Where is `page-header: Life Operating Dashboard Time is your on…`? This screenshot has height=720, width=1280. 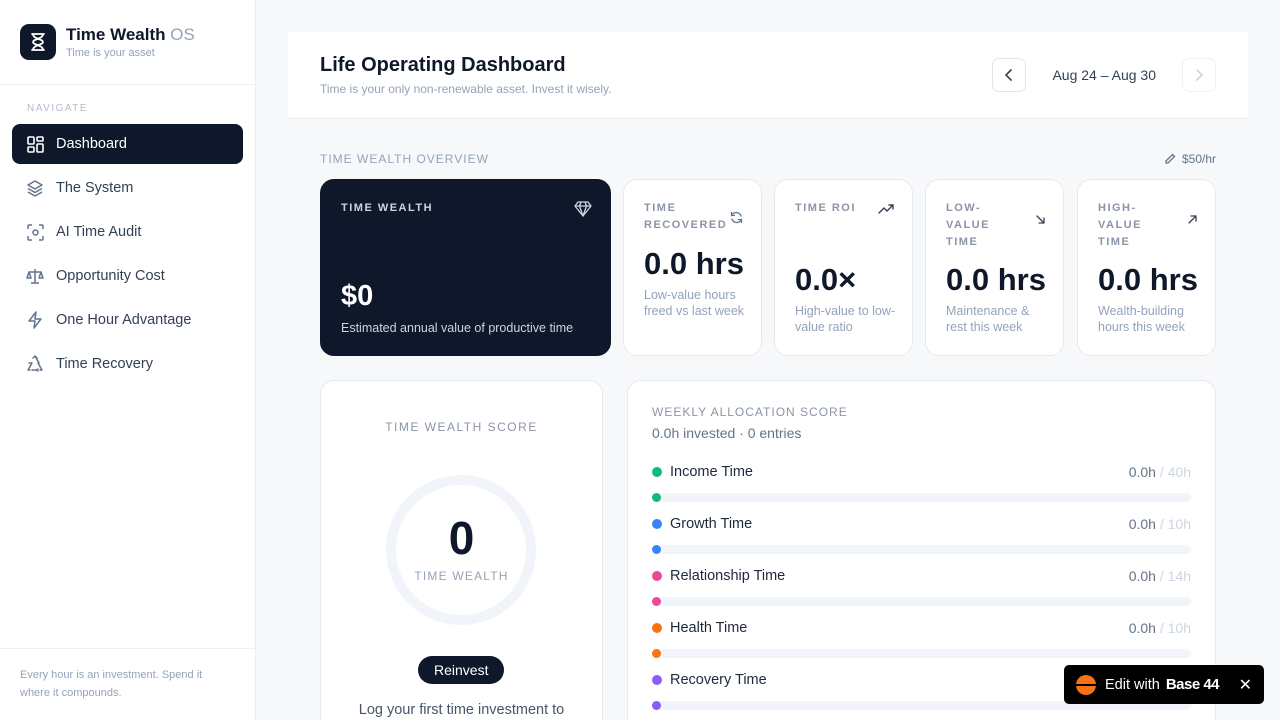
page-header: Life Operating Dashboard Time is your on… is located at coordinates (768, 75).